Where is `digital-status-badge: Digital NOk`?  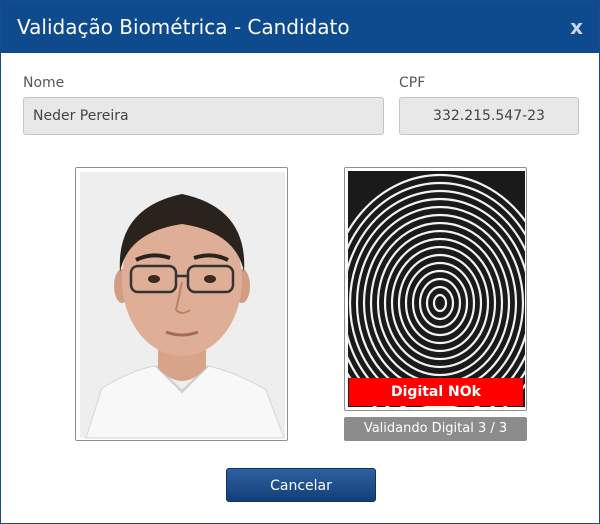 digital-status-badge: Digital NOk is located at coordinates (436, 392).